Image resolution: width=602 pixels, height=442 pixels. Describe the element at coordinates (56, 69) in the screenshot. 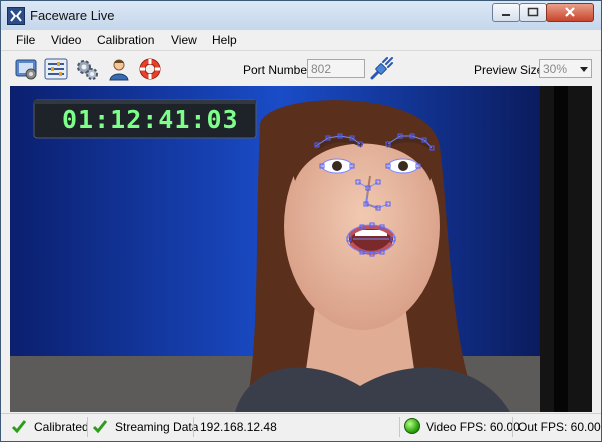

I see `sliders-icon` at that location.